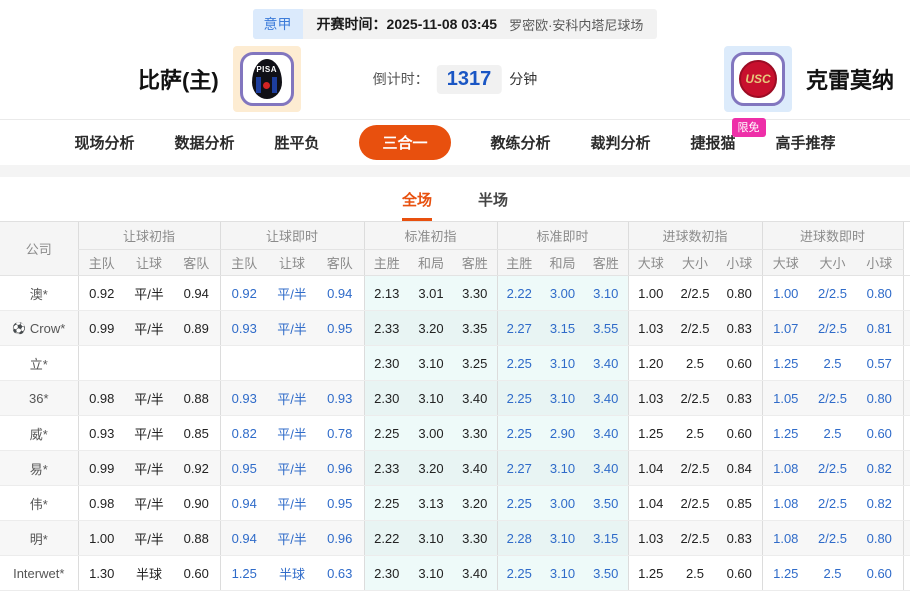 The width and height of the screenshot is (910, 591). I want to click on odds-cell: 2.13, so click(386, 293).